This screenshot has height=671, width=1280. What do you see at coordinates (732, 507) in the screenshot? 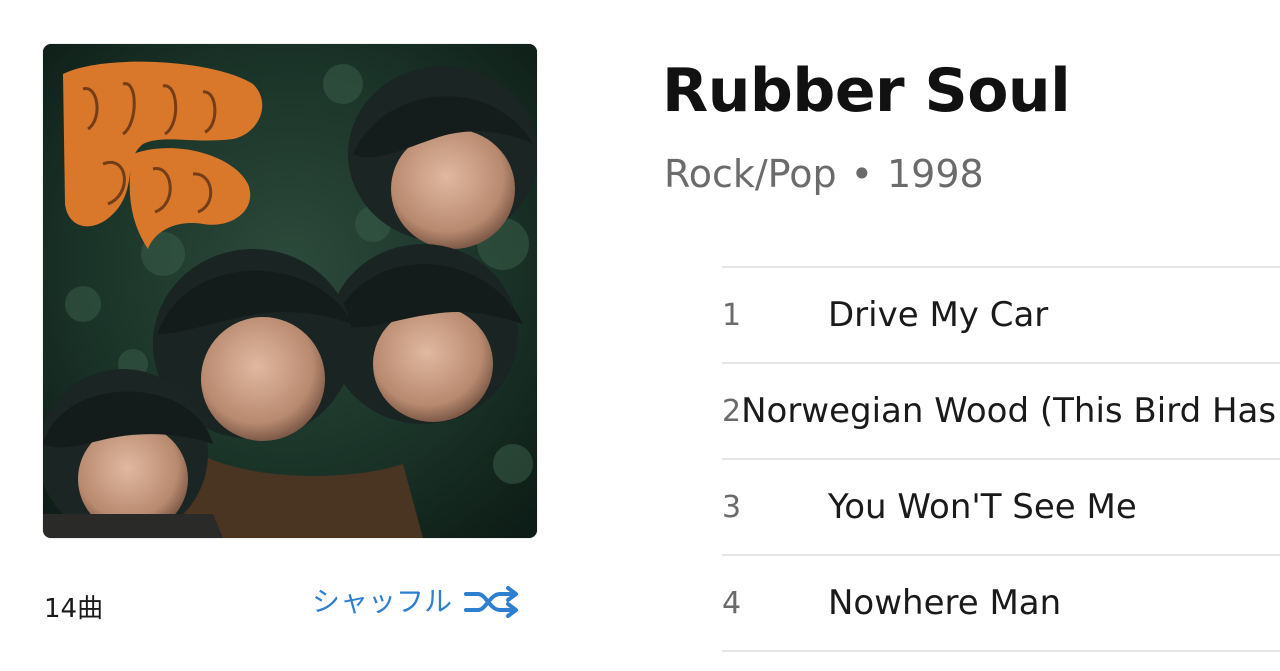
I see `track-number: 3` at bounding box center [732, 507].